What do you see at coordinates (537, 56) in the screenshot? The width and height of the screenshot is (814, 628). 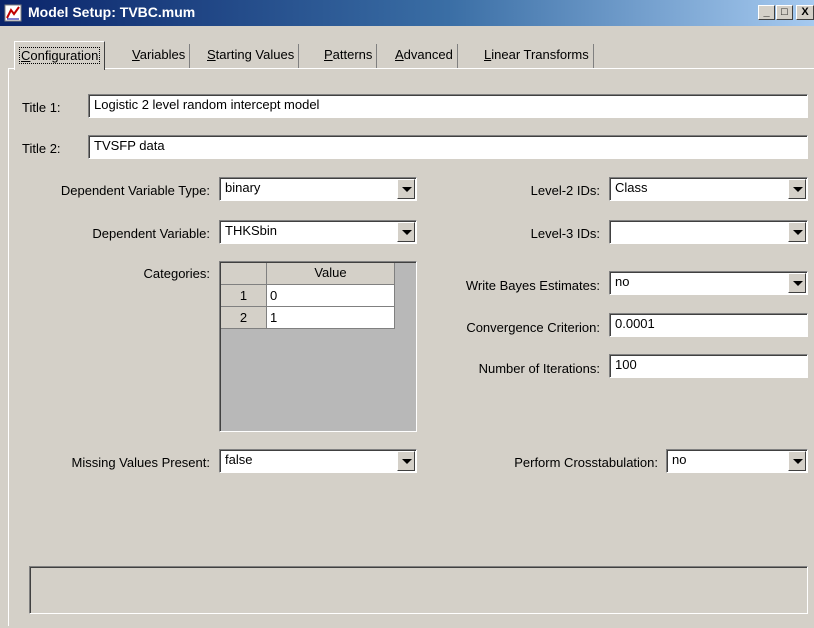 I see `tab-linear-transforms: Linear Transforms` at bounding box center [537, 56].